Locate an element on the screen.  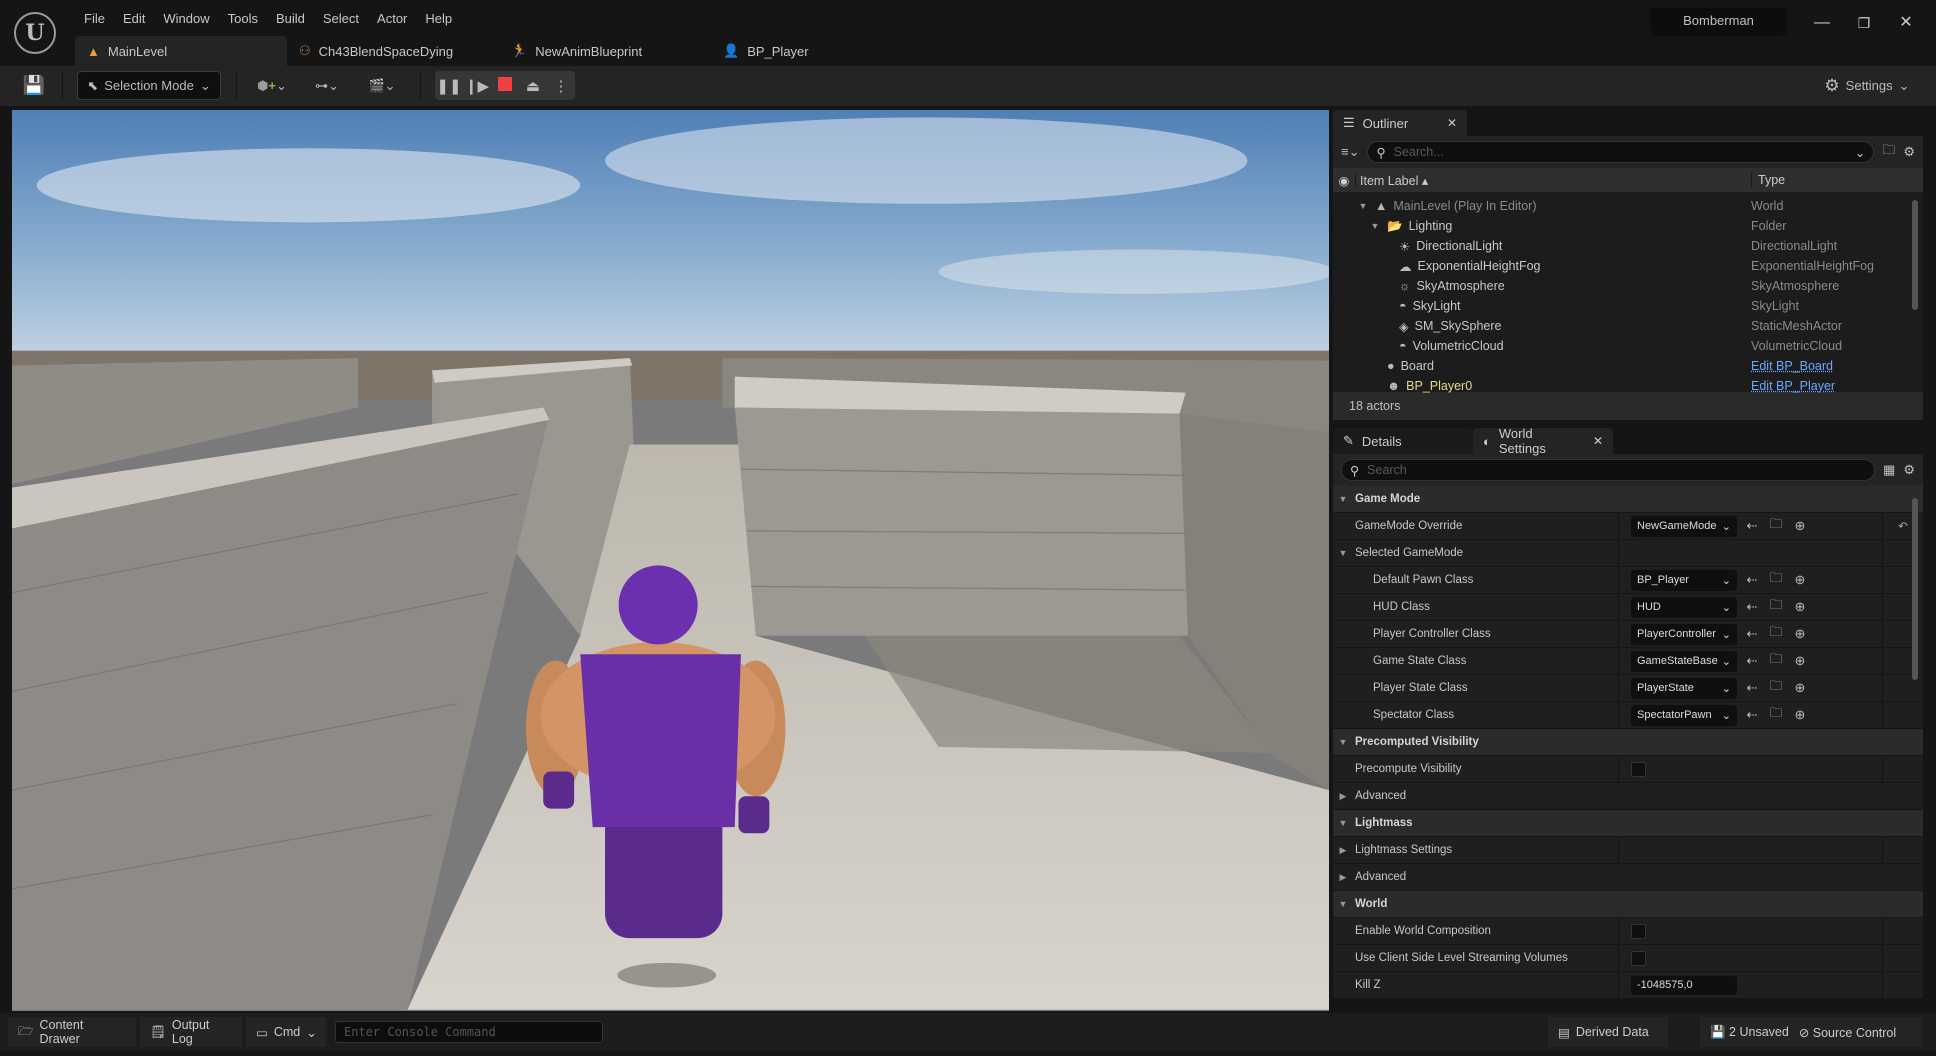
class-picker-dropdown: PlayerState ⌄ is located at coordinates (1684, 688).